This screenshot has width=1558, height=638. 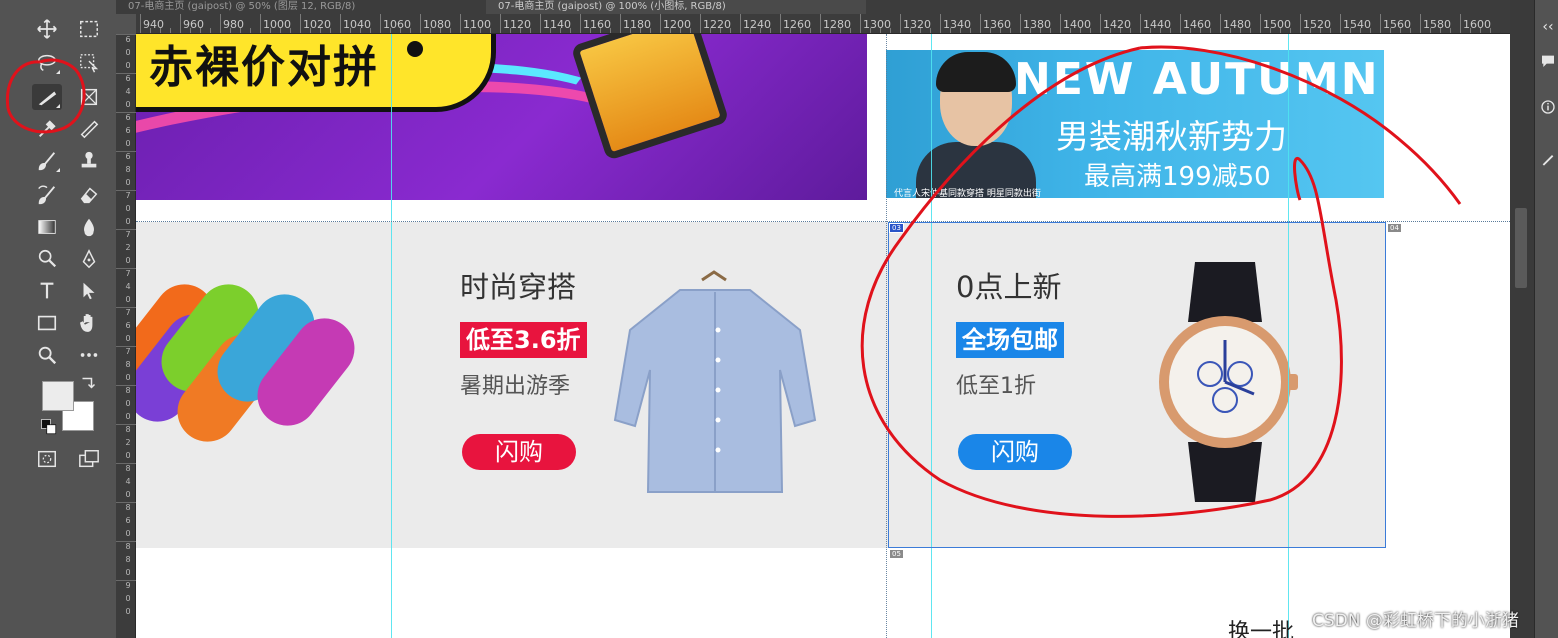 What do you see at coordinates (523, 340) in the screenshot?
I see `card-1-badge: 低至3.6折` at bounding box center [523, 340].